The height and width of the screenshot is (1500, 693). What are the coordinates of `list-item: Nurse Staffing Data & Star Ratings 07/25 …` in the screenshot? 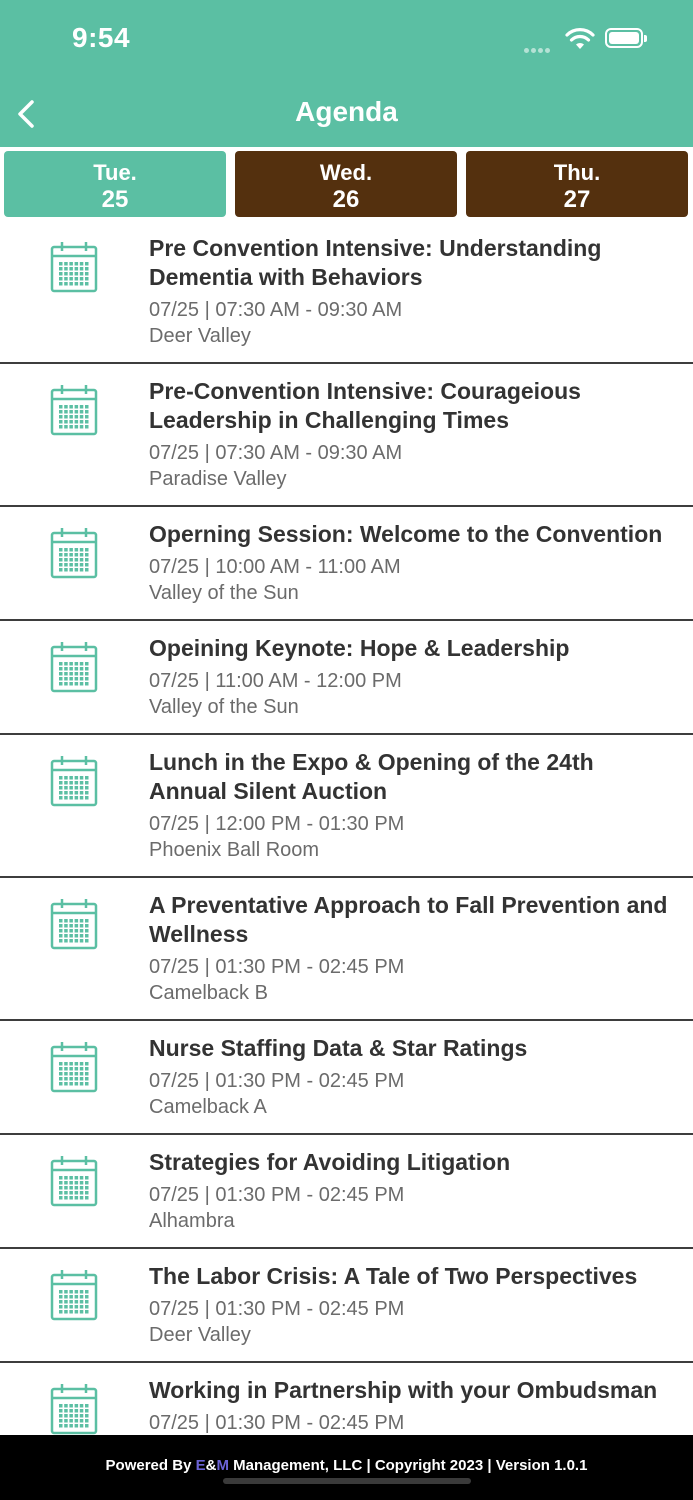 It's located at (346, 1078).